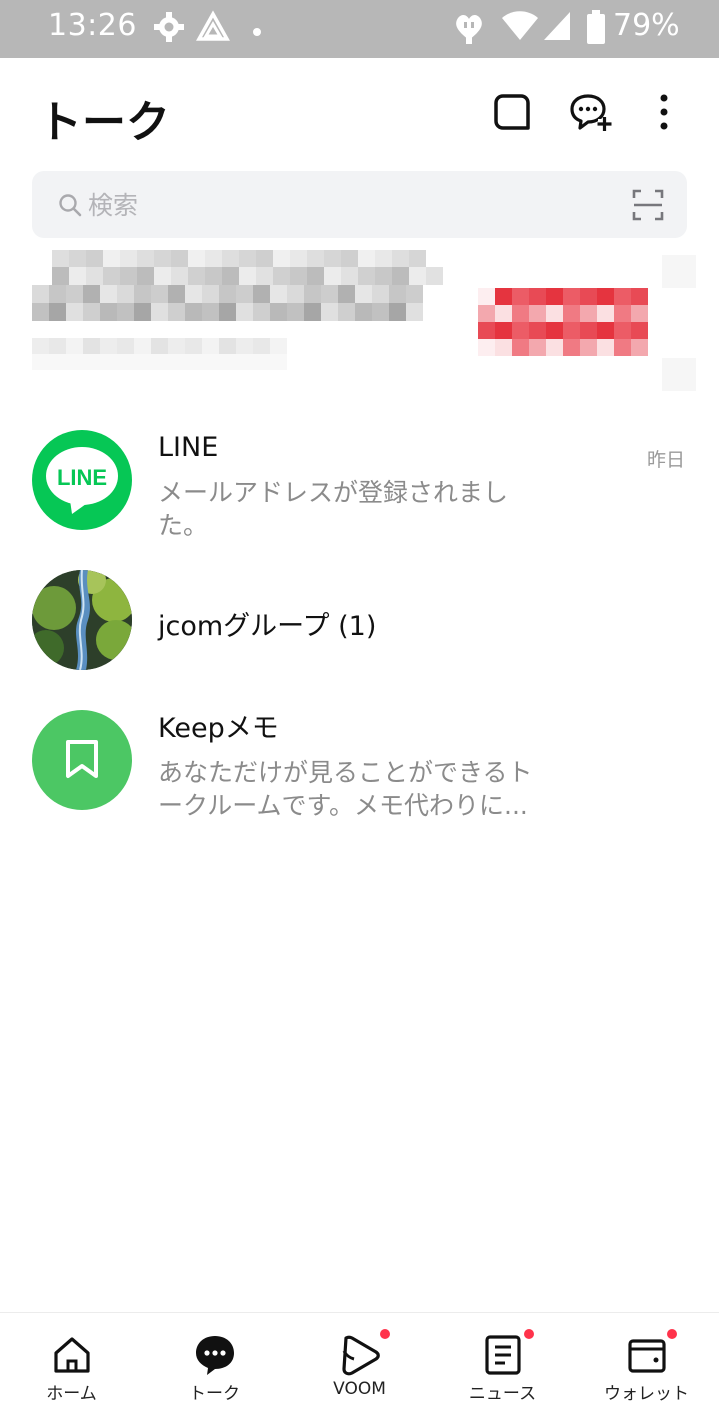 Image resolution: width=719 pixels, height=1423 pixels. I want to click on qr-scan-icon, so click(648, 207).